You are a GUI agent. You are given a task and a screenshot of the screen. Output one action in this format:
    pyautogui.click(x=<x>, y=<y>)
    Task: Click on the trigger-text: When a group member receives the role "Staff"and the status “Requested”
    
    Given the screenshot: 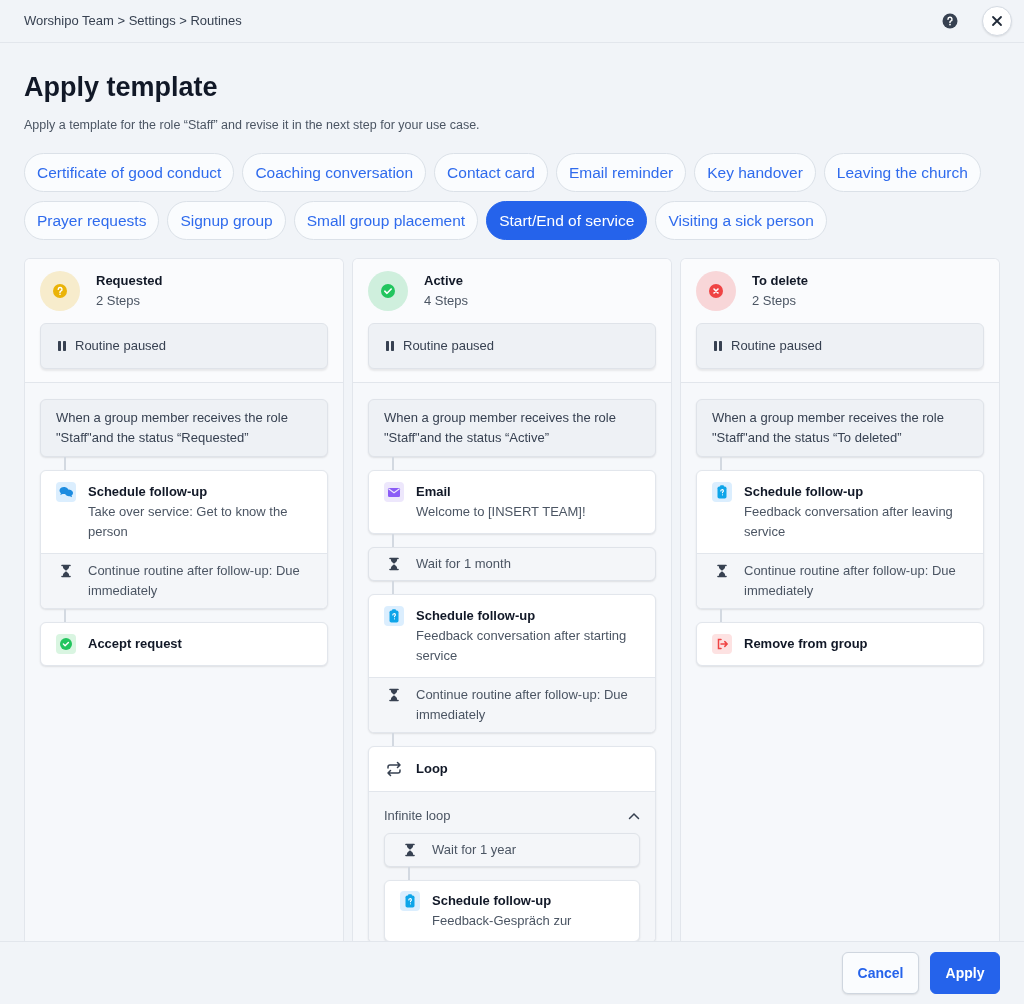 What is the action you would take?
    pyautogui.click(x=184, y=427)
    